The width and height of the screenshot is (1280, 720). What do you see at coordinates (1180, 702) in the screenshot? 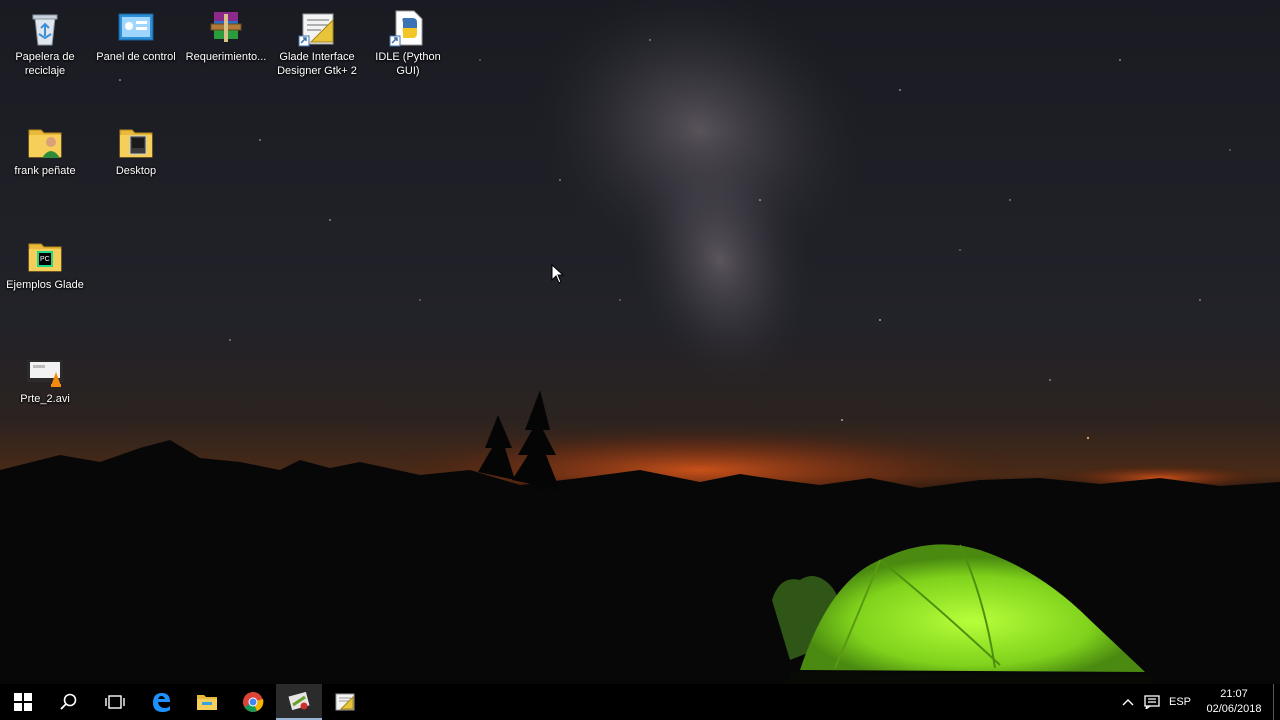
I see `input-language-indicator: ESP` at bounding box center [1180, 702].